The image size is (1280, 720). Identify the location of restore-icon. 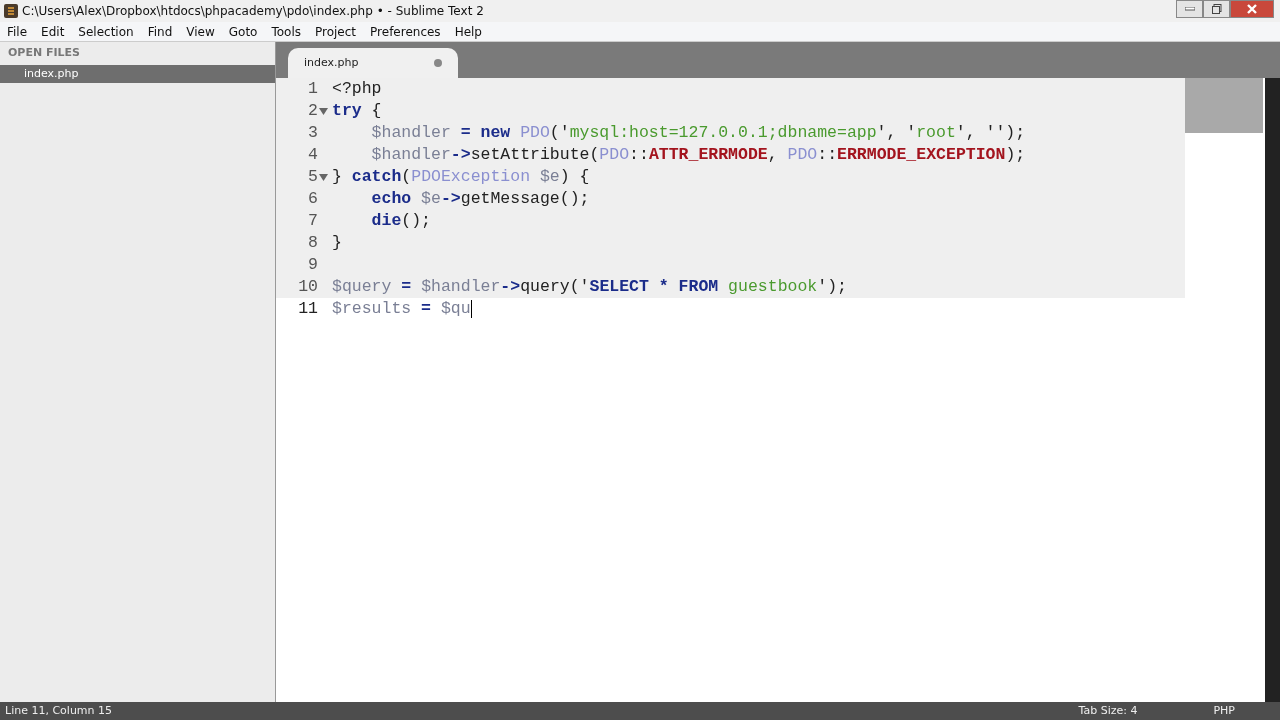
(1216, 9).